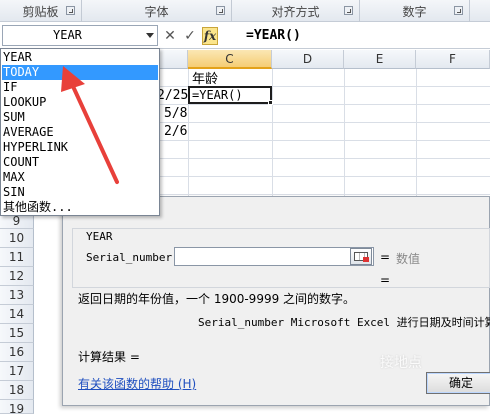  I want to click on row-header-19: 19, so click(17, 407).